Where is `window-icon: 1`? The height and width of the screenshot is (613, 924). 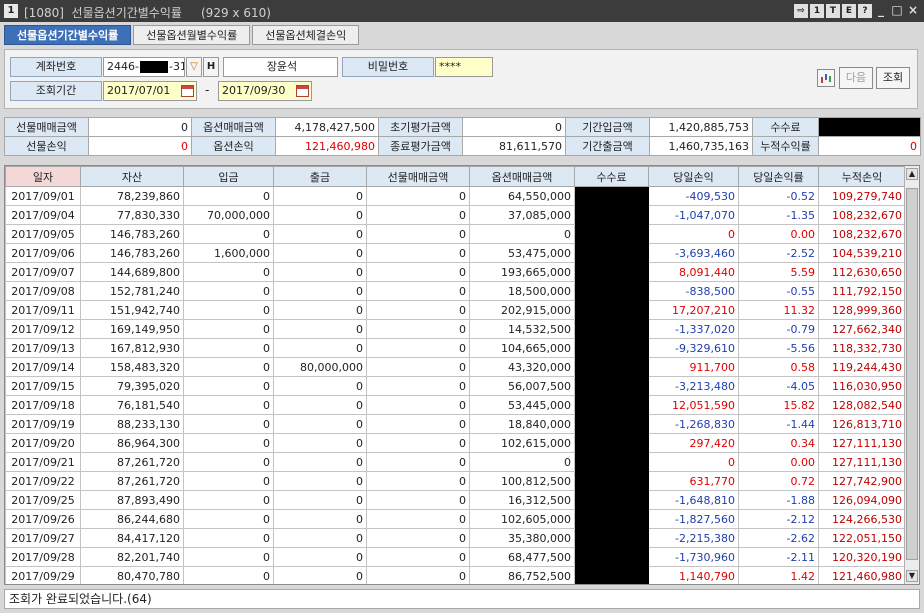 window-icon: 1 is located at coordinates (11, 11).